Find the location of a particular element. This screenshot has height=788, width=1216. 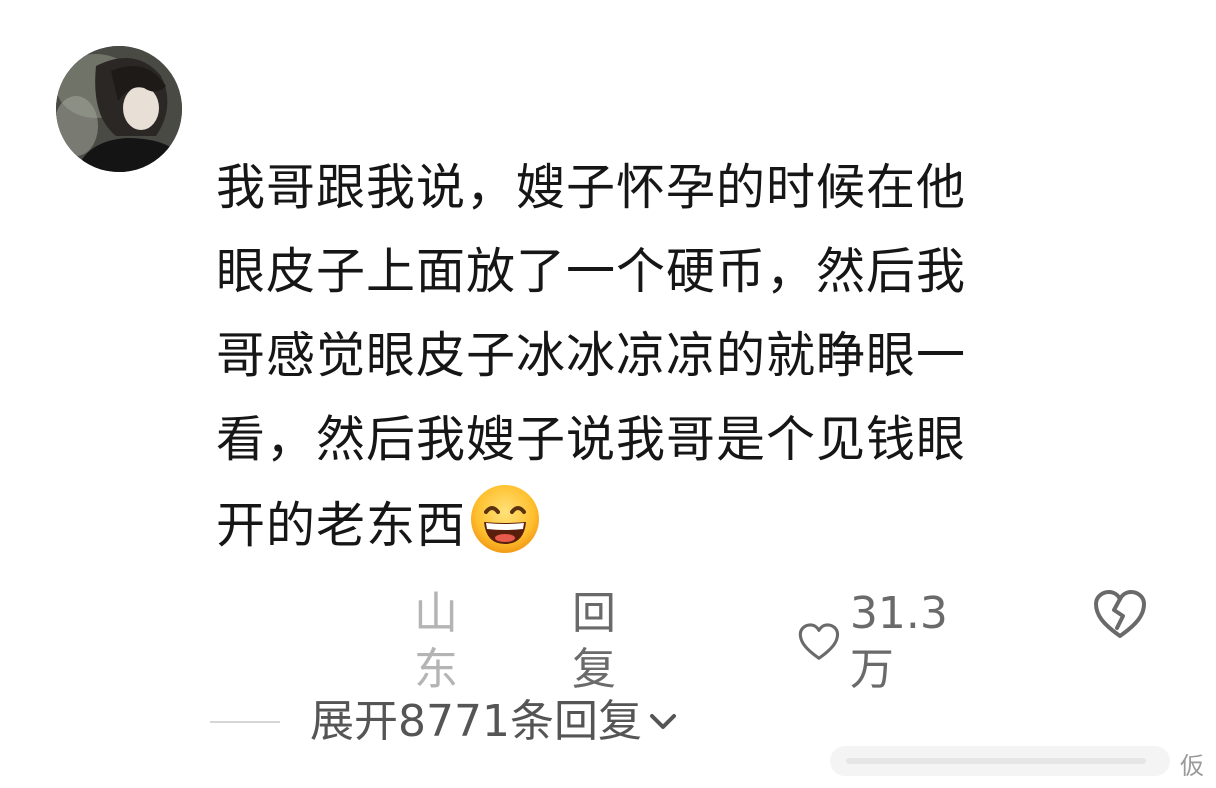

comment-line: 哥感觉眼皮子冰冰凉凉的就睁眼一 is located at coordinates (591, 355).